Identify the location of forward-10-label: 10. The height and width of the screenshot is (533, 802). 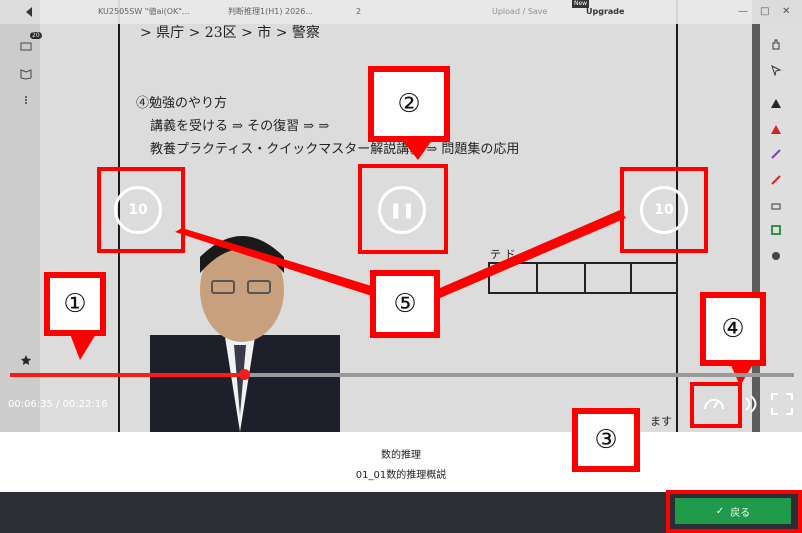
(664, 210).